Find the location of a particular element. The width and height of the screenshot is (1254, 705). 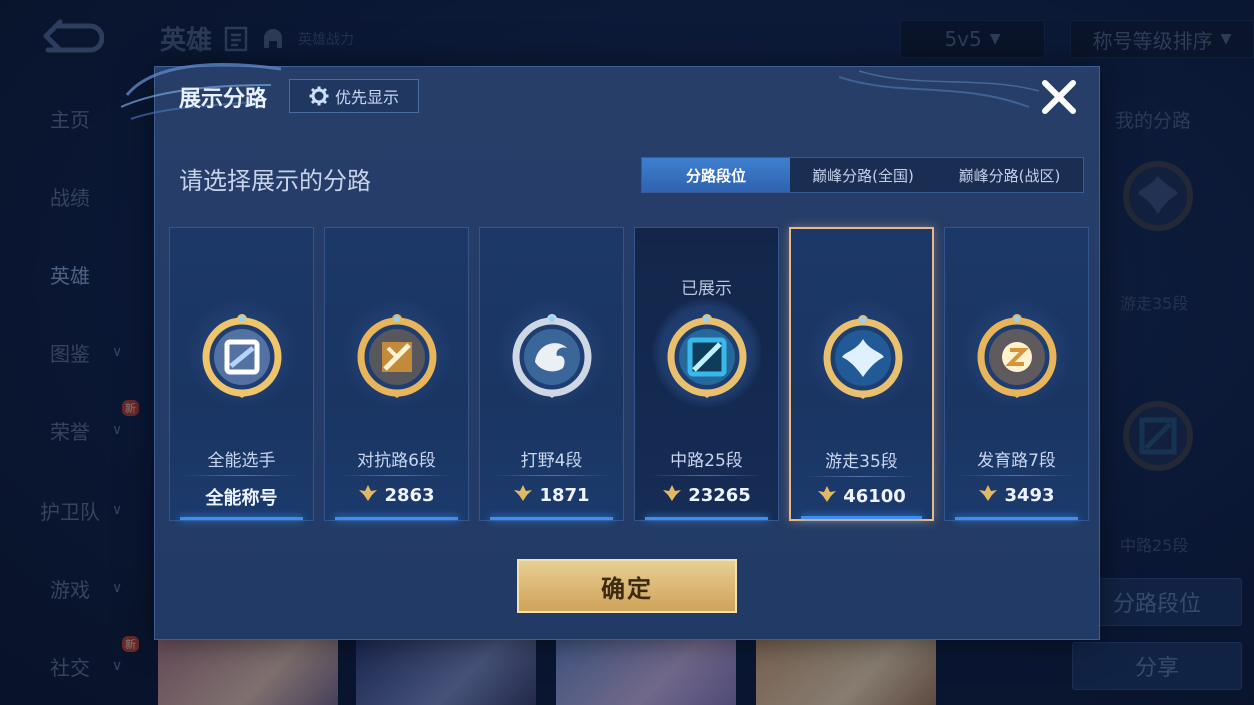

lane-name: 中路25段 is located at coordinates (706, 461).